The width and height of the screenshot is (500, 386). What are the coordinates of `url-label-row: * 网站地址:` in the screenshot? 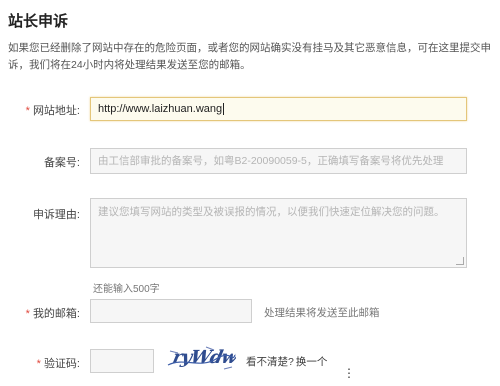 It's located at (53, 110).